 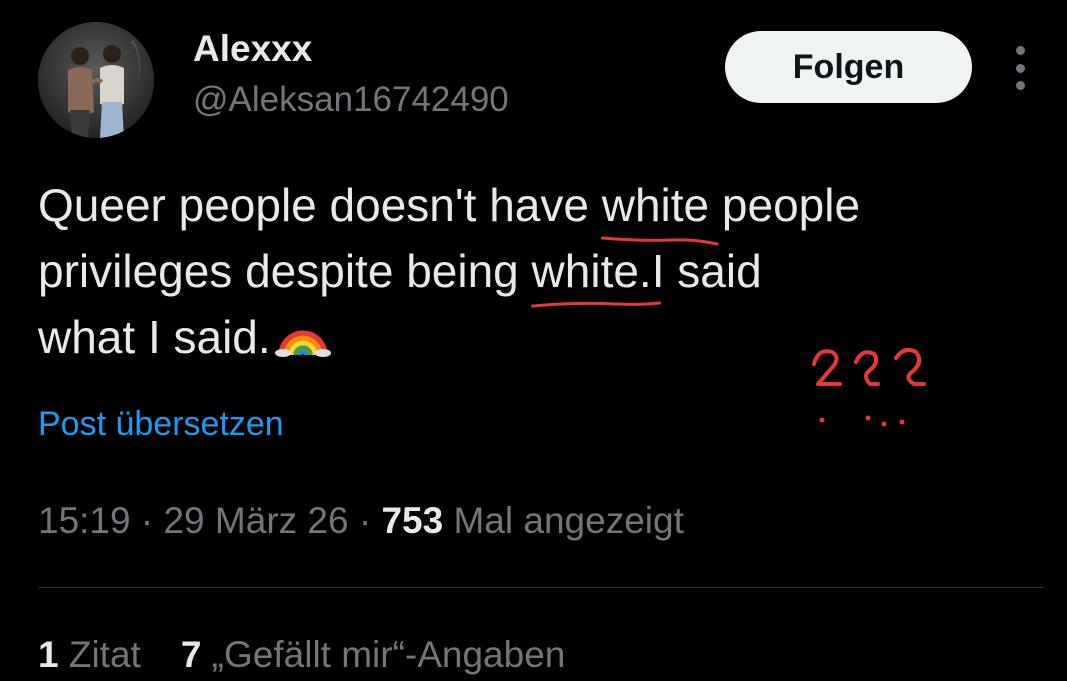 What do you see at coordinates (320, 205) in the screenshot?
I see `tweet-line-1-prefix: Queer people doesn't have` at bounding box center [320, 205].